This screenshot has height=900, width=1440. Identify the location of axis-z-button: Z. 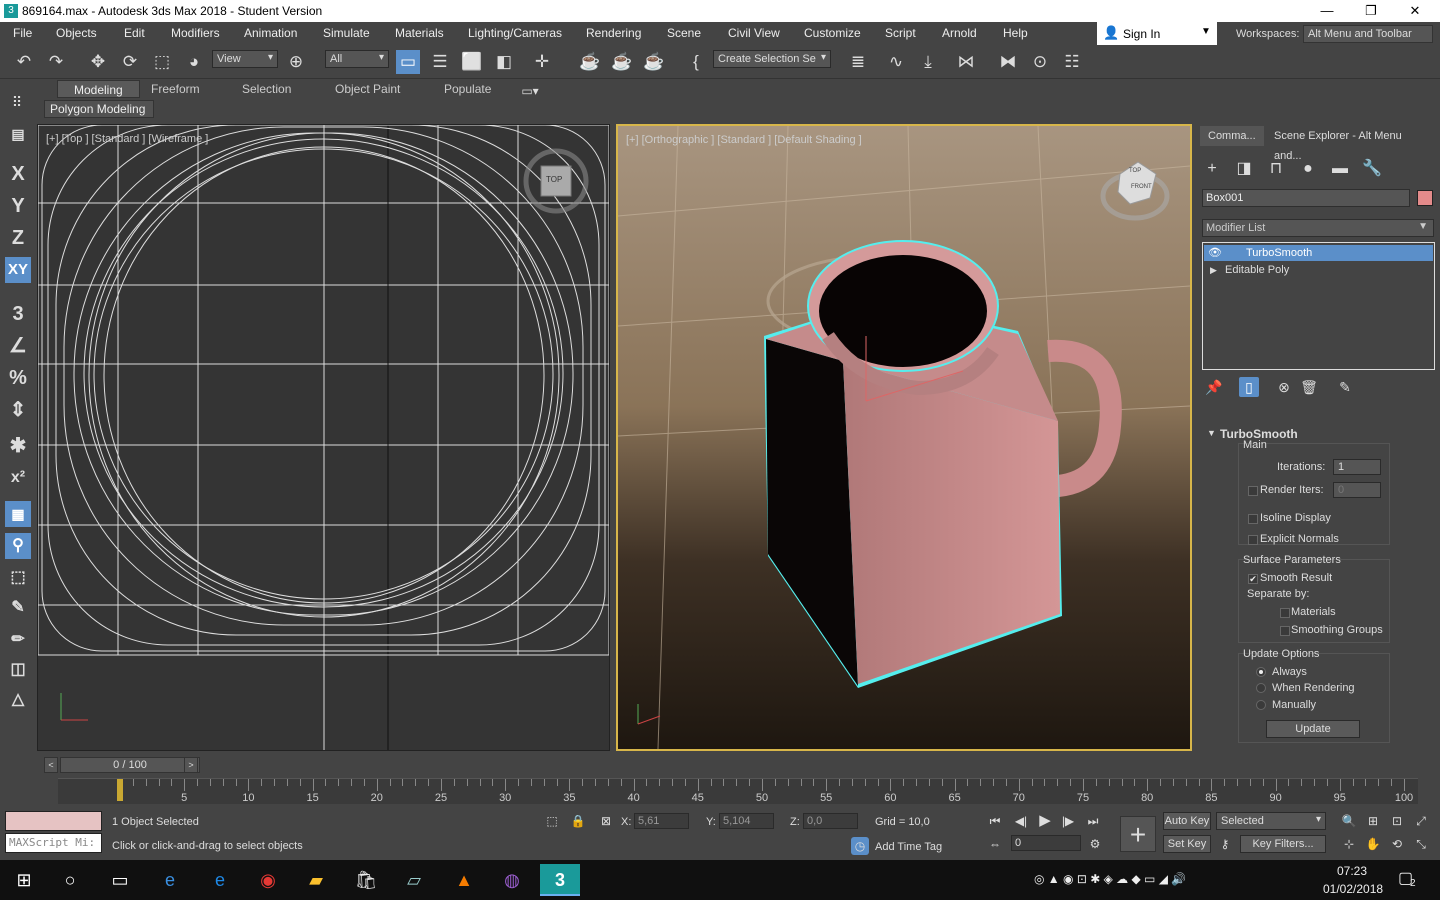
(18, 238).